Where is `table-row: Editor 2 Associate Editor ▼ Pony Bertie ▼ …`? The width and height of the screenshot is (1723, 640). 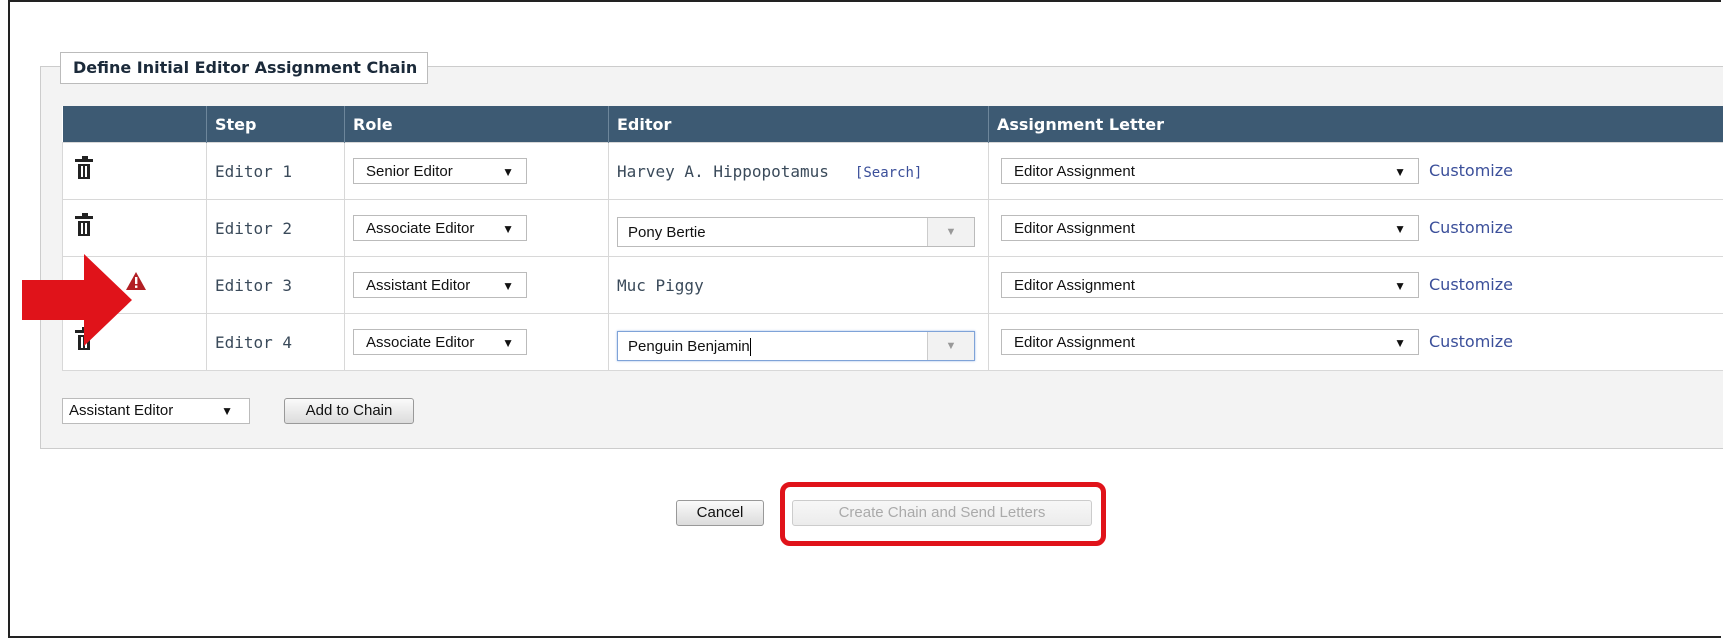
table-row: Editor 2 Associate Editor ▼ Pony Bertie ▼ … is located at coordinates (892, 228).